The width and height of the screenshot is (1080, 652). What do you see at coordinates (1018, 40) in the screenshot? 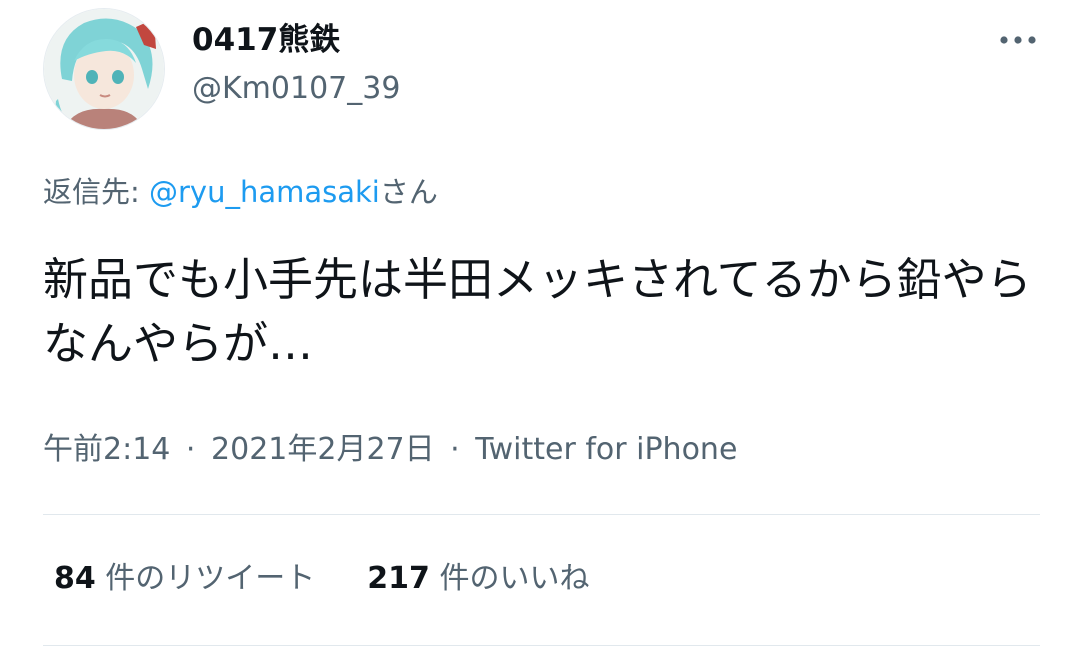
I see `more-options-icon` at bounding box center [1018, 40].